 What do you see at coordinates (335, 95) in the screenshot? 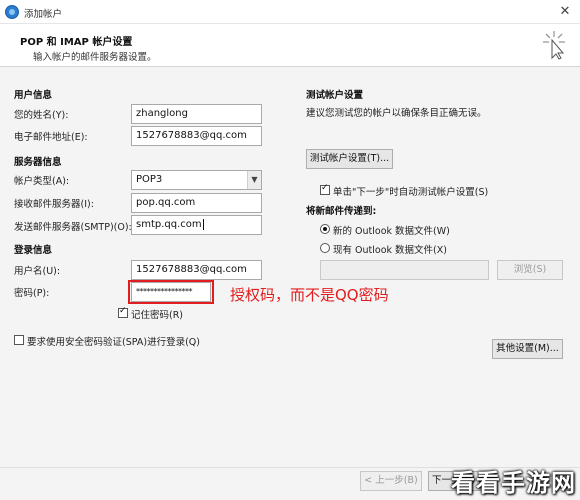
I see `test-settings-heading: 测试帐户设置` at bounding box center [335, 95].